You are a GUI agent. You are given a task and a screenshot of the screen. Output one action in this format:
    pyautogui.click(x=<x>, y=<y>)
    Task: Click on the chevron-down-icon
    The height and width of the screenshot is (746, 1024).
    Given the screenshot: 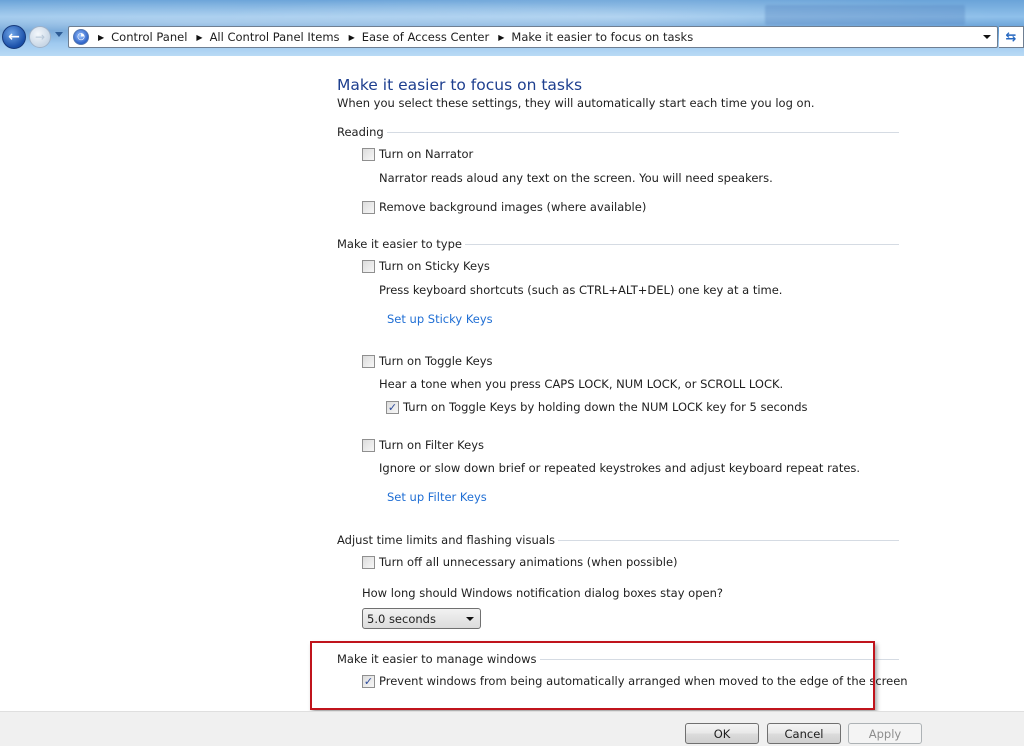 What is the action you would take?
    pyautogui.click(x=470, y=619)
    